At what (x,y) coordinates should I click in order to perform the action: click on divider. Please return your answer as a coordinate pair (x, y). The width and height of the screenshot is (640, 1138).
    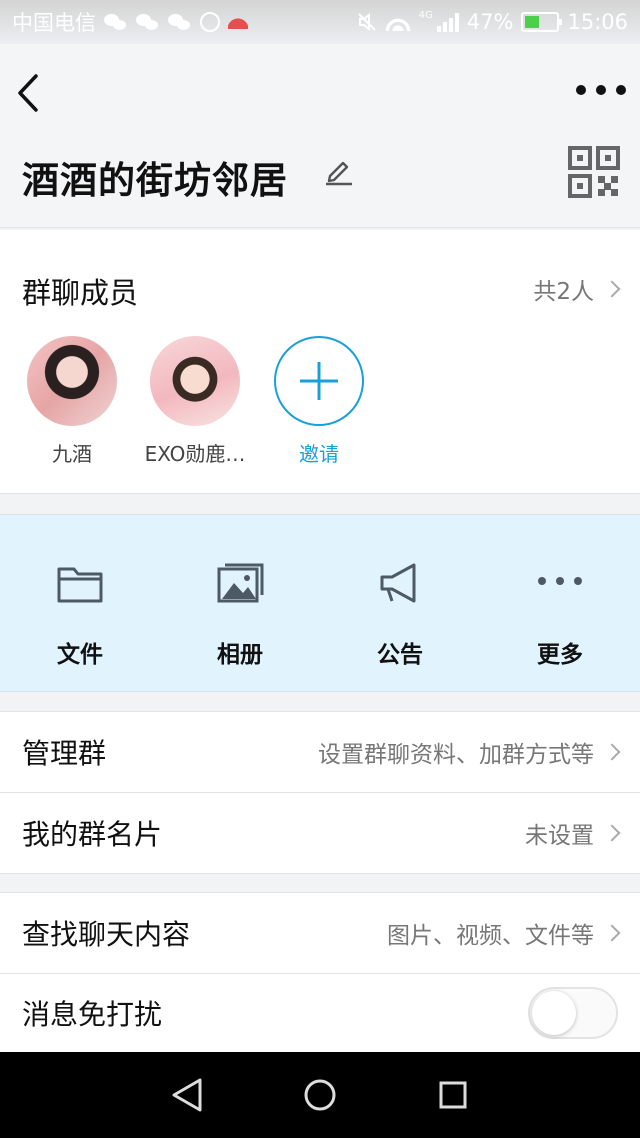
    Looking at the image, I should click on (320, 873).